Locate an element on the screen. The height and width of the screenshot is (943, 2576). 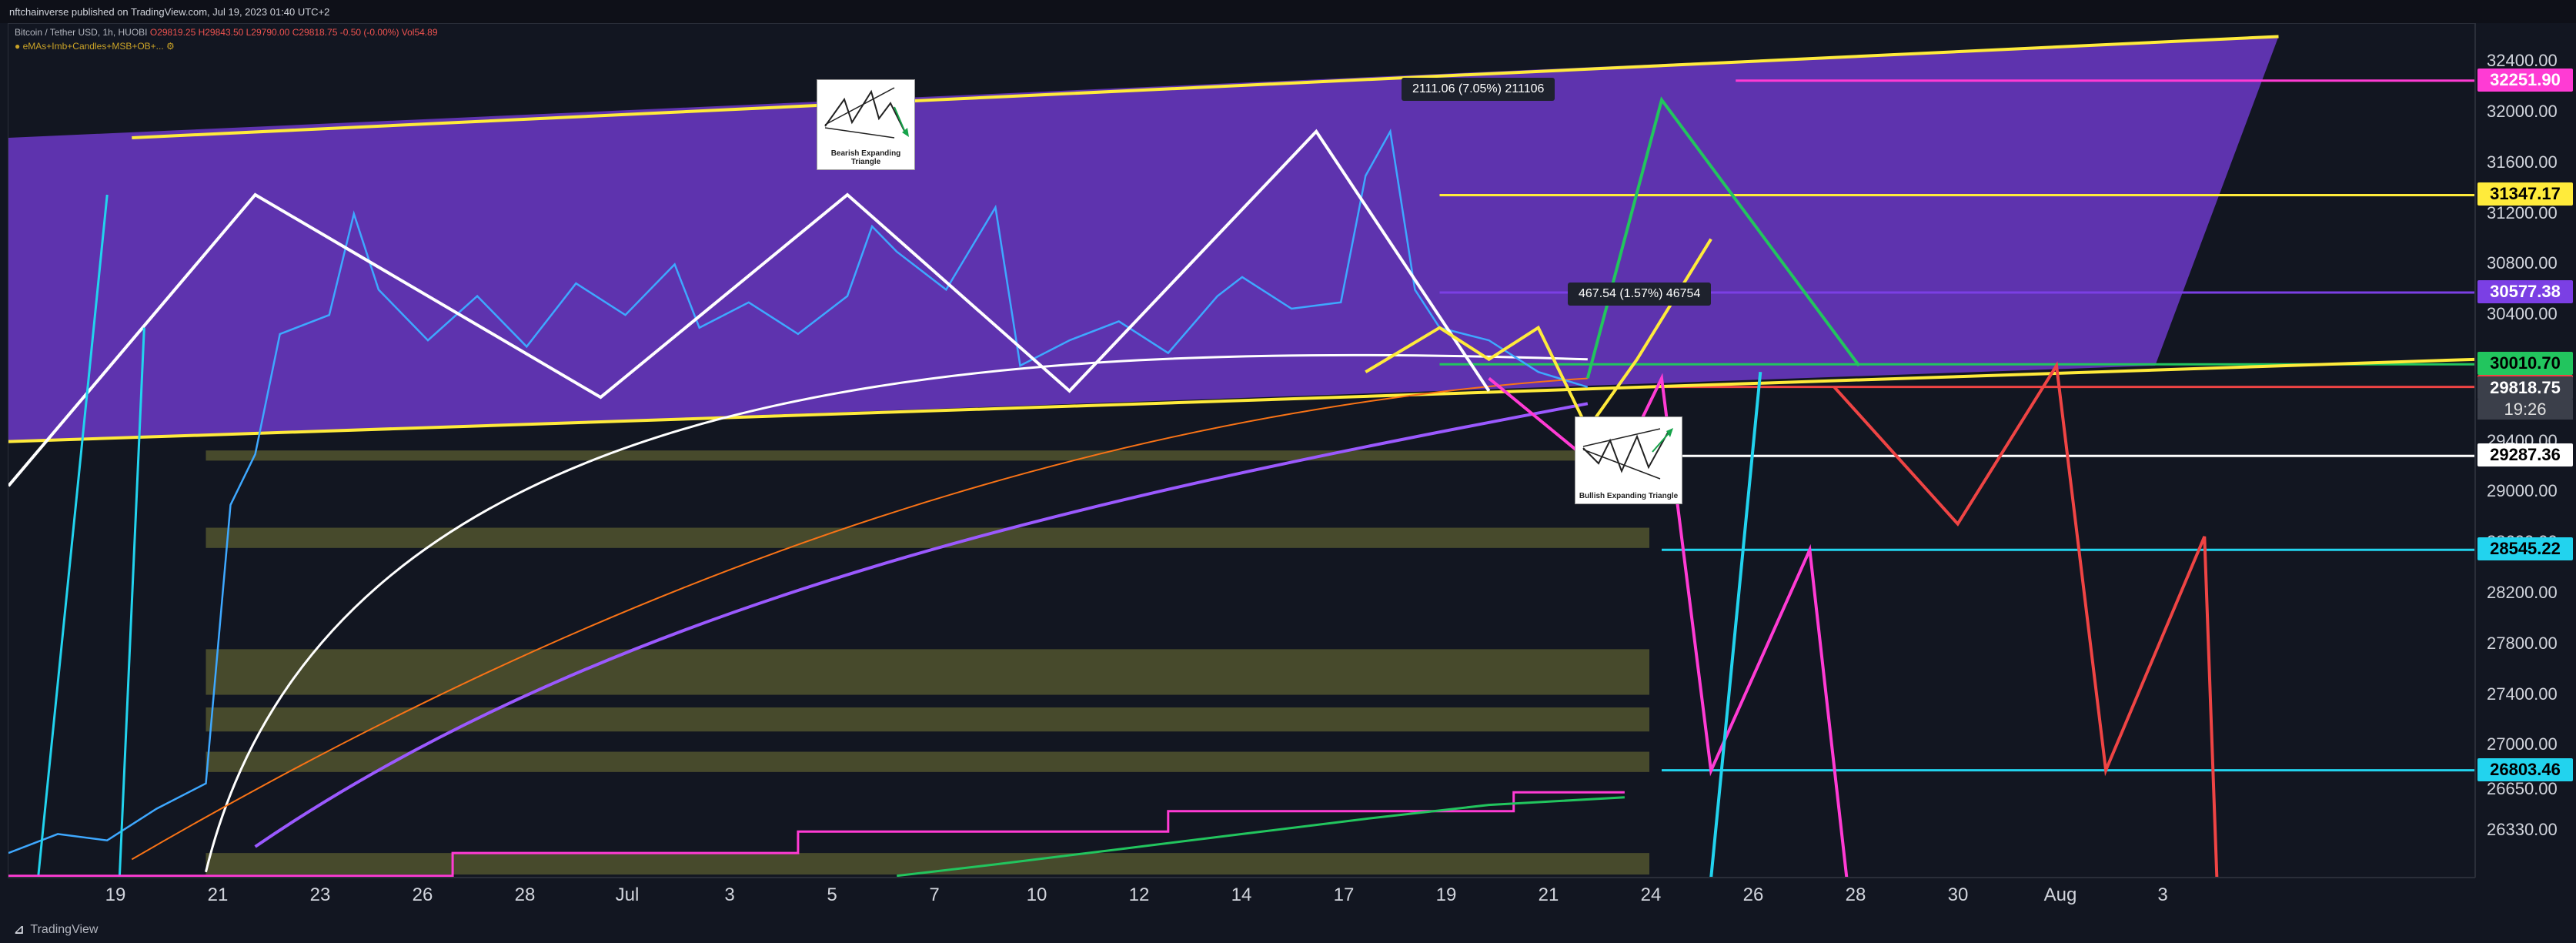
price-tick: 31200.00 is located at coordinates (2522, 212).